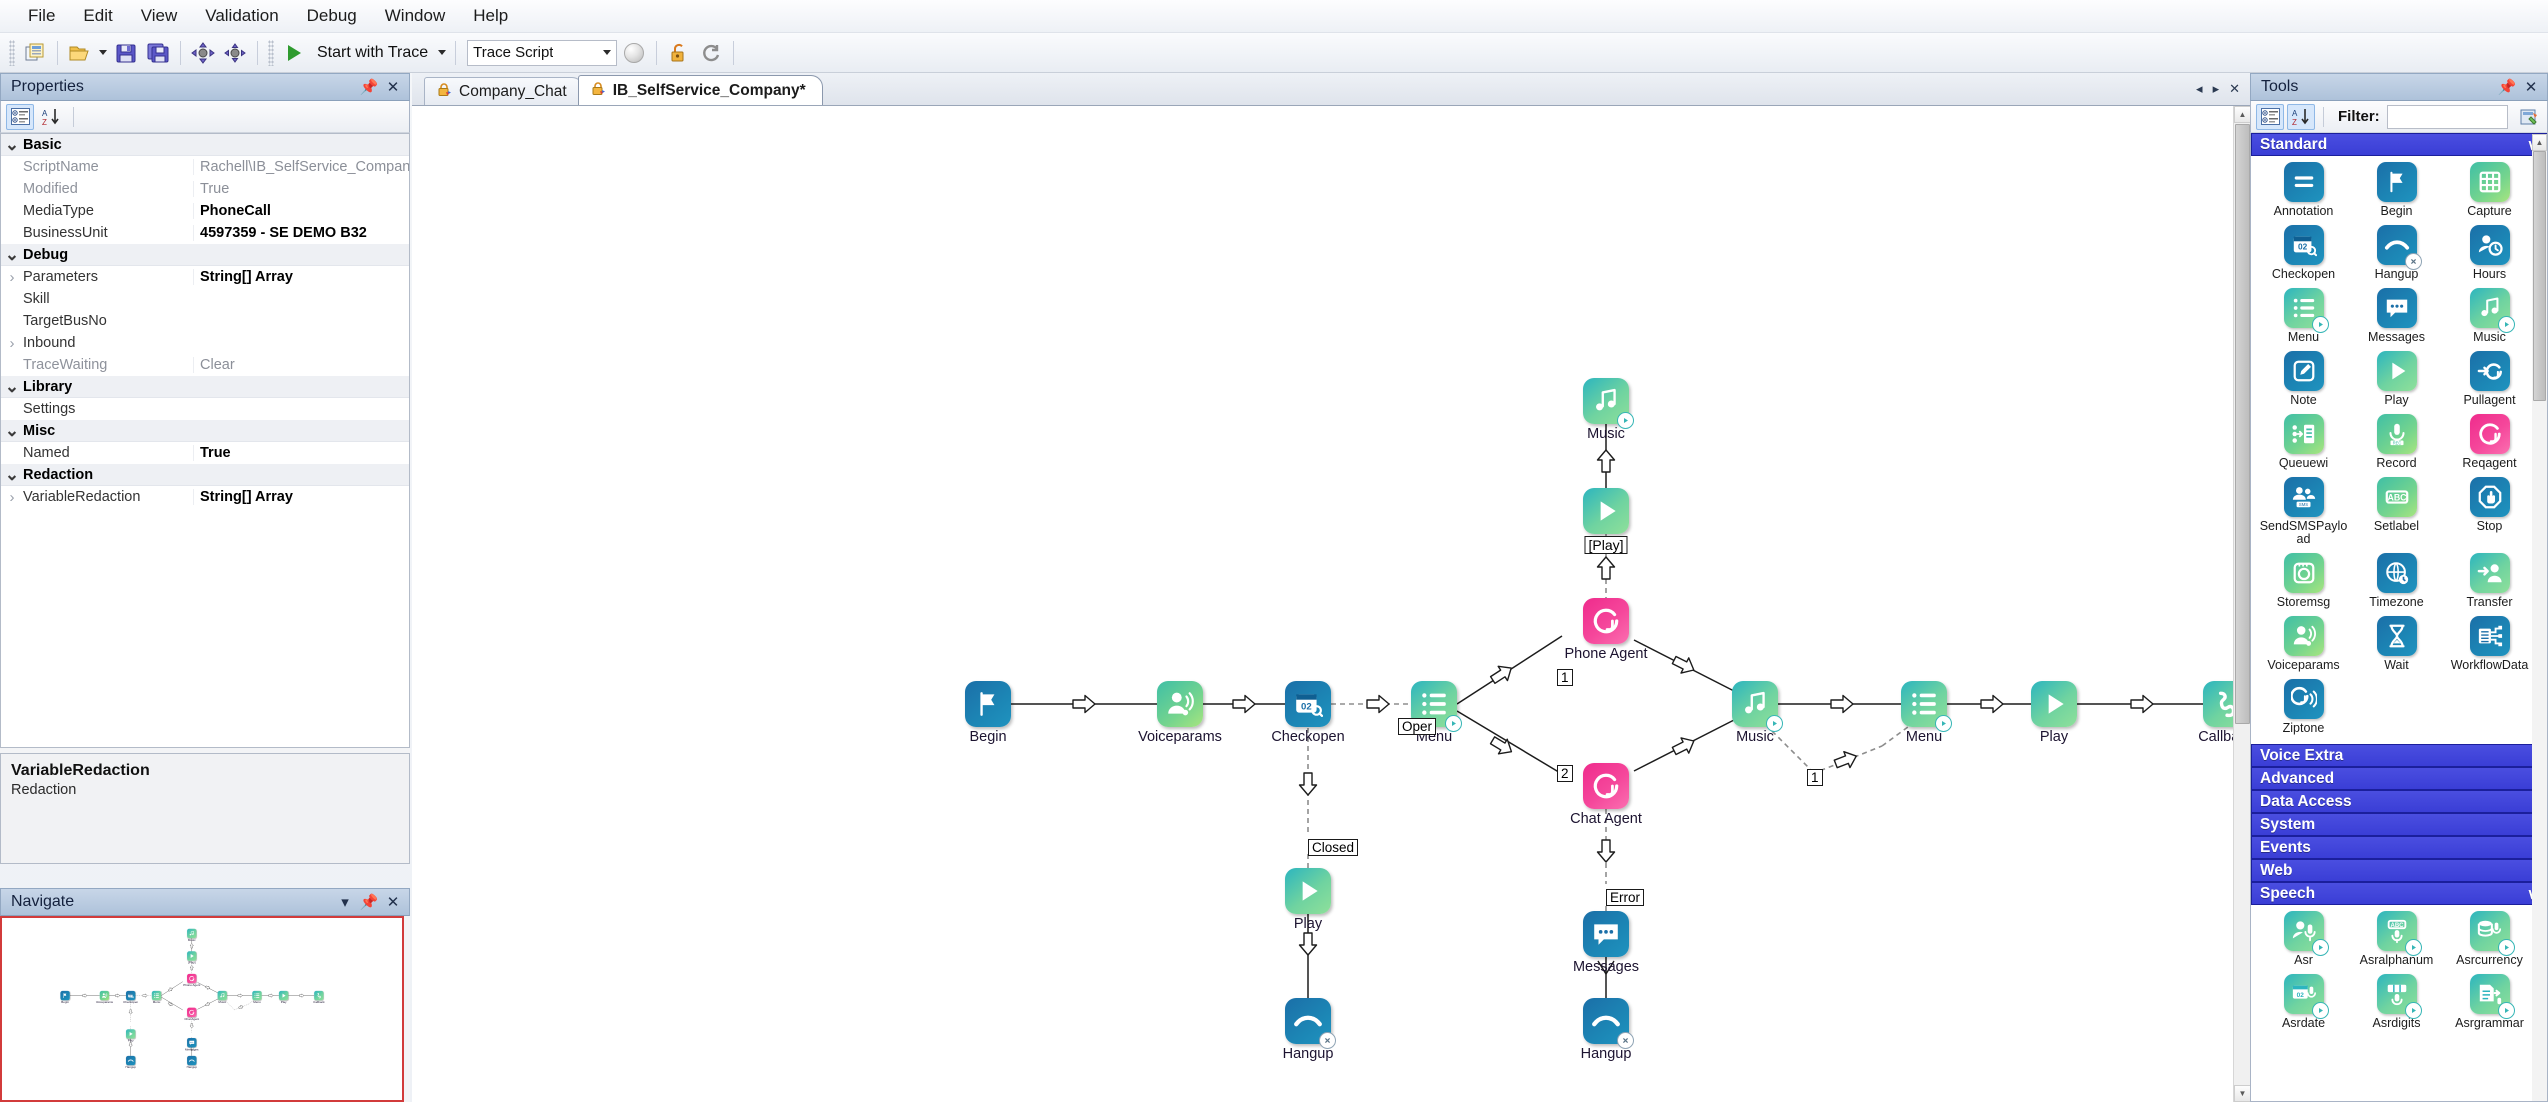 The image size is (2548, 1102). I want to click on tool-item-messages: Messages, so click(2396, 316).